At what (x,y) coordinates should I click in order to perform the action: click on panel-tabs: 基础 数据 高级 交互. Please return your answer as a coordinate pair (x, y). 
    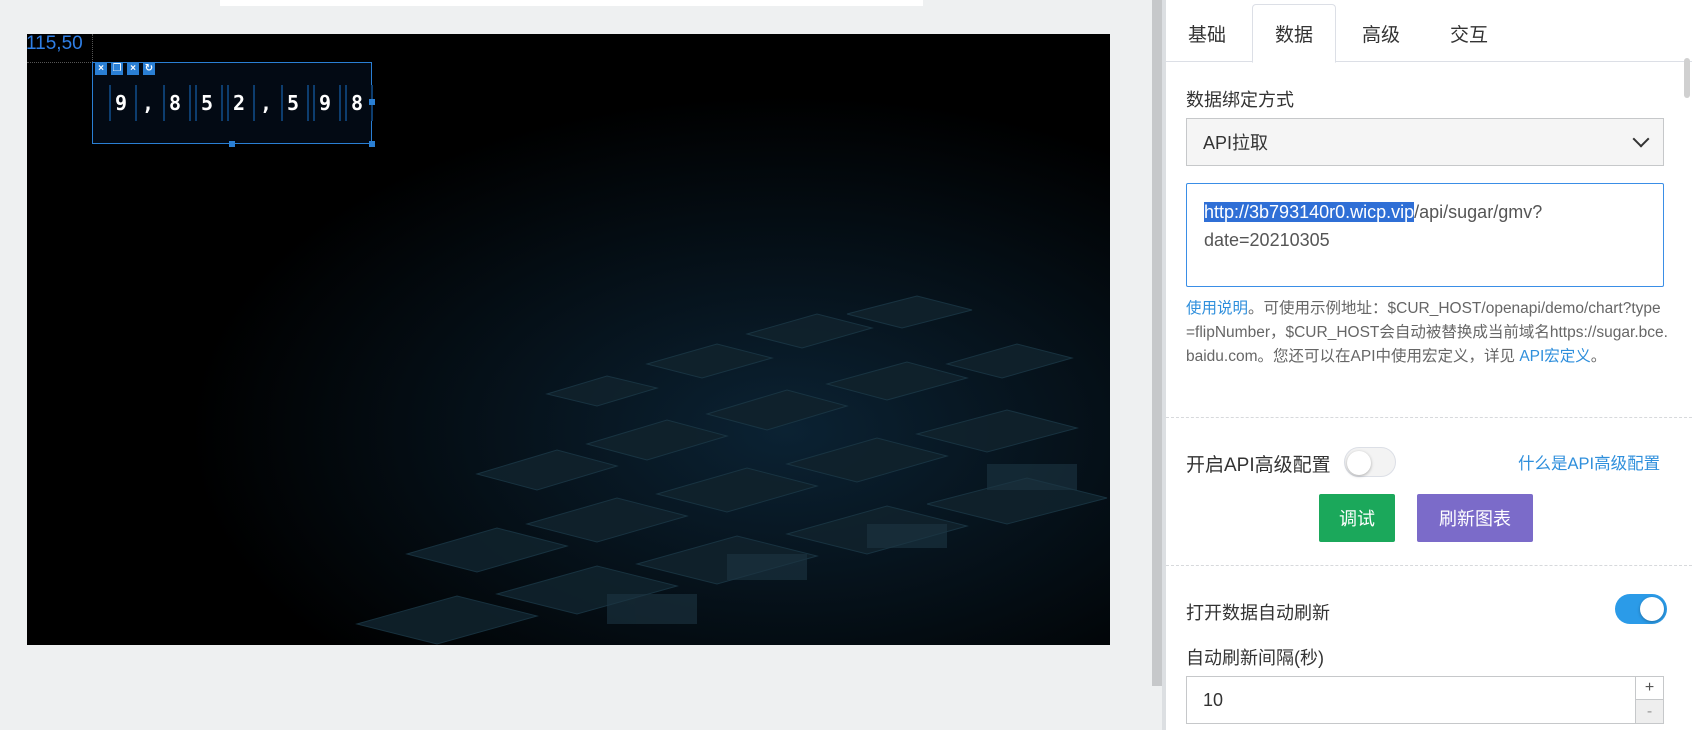
    Looking at the image, I should click on (1429, 31).